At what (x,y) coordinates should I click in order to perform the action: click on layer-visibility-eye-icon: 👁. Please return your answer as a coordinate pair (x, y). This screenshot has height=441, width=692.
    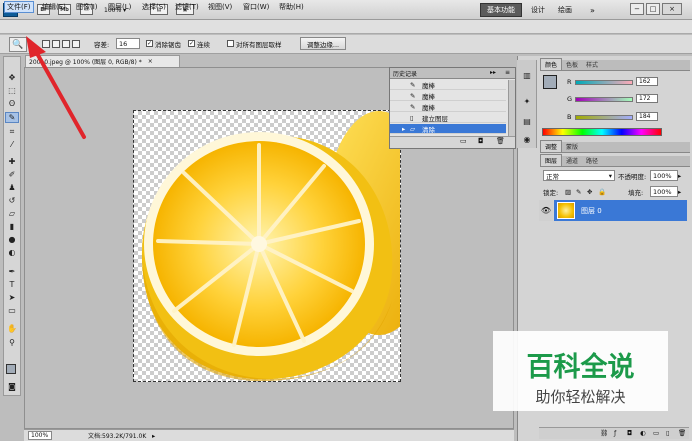
    Looking at the image, I should click on (546, 210).